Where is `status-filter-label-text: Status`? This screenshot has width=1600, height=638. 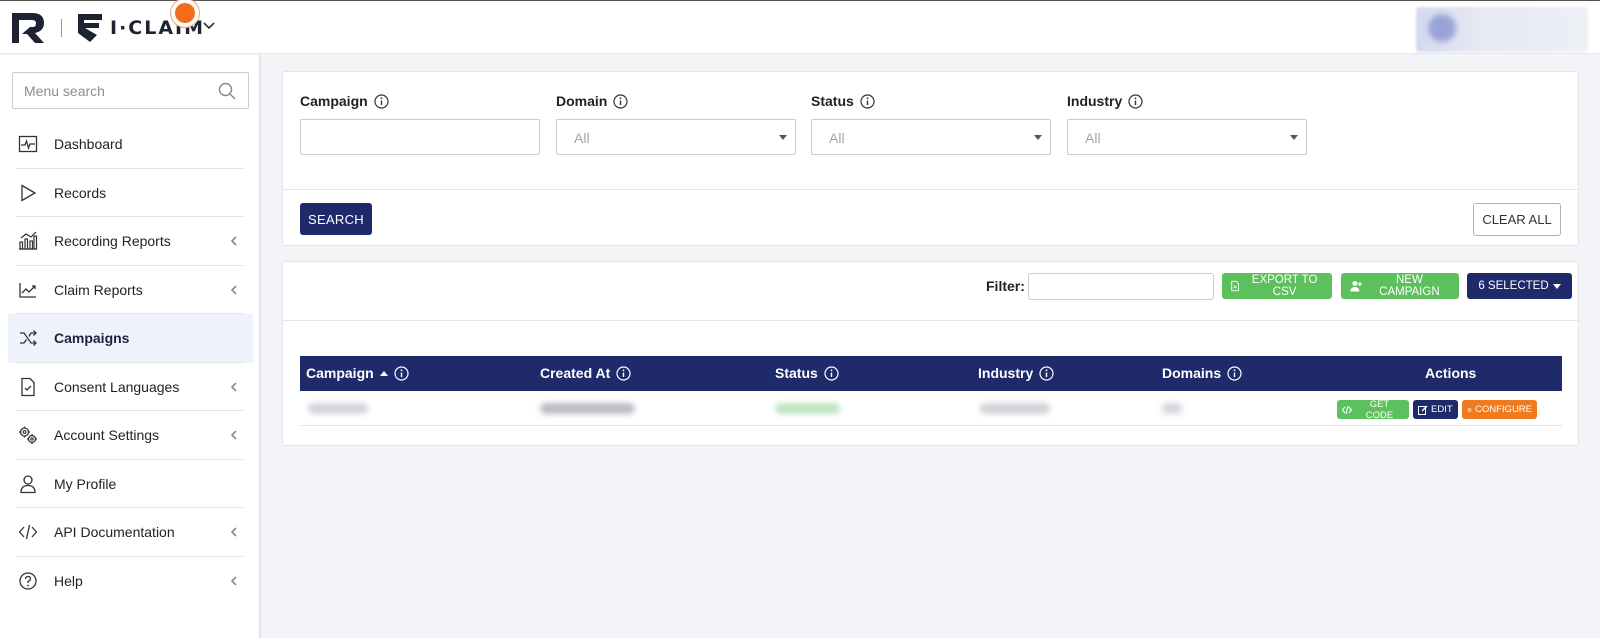
status-filter-label-text: Status is located at coordinates (832, 101).